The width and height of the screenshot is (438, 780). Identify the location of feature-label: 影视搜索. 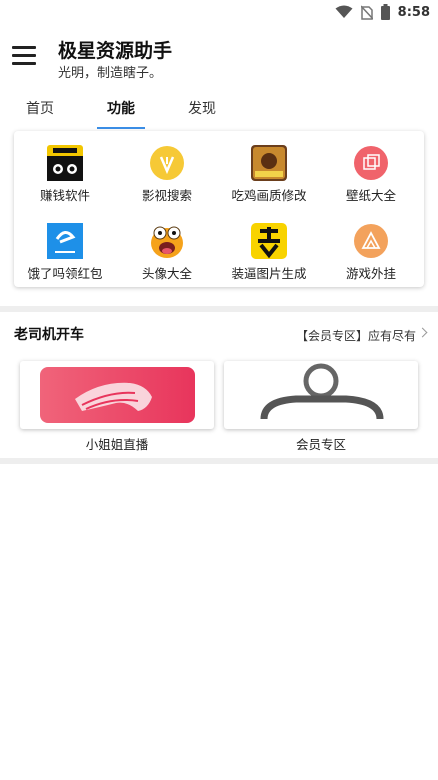
(166, 195).